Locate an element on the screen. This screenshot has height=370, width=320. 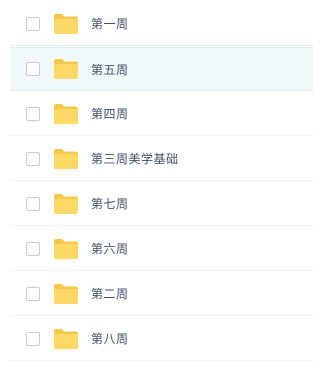
folder-name: 第八周 is located at coordinates (110, 338).